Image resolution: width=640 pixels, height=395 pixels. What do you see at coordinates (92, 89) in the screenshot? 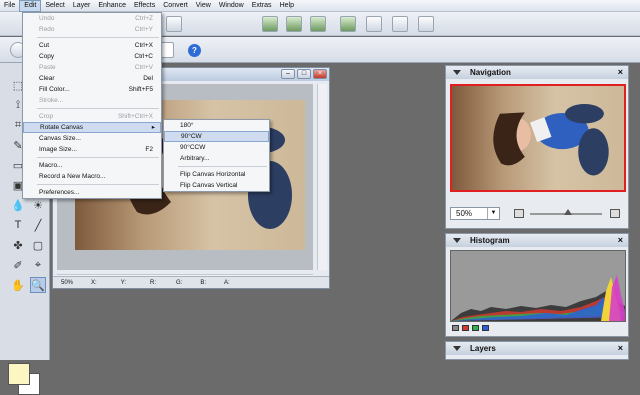
I see `menu-item-fill-color: Fill Color... Shift+F5` at bounding box center [92, 89].